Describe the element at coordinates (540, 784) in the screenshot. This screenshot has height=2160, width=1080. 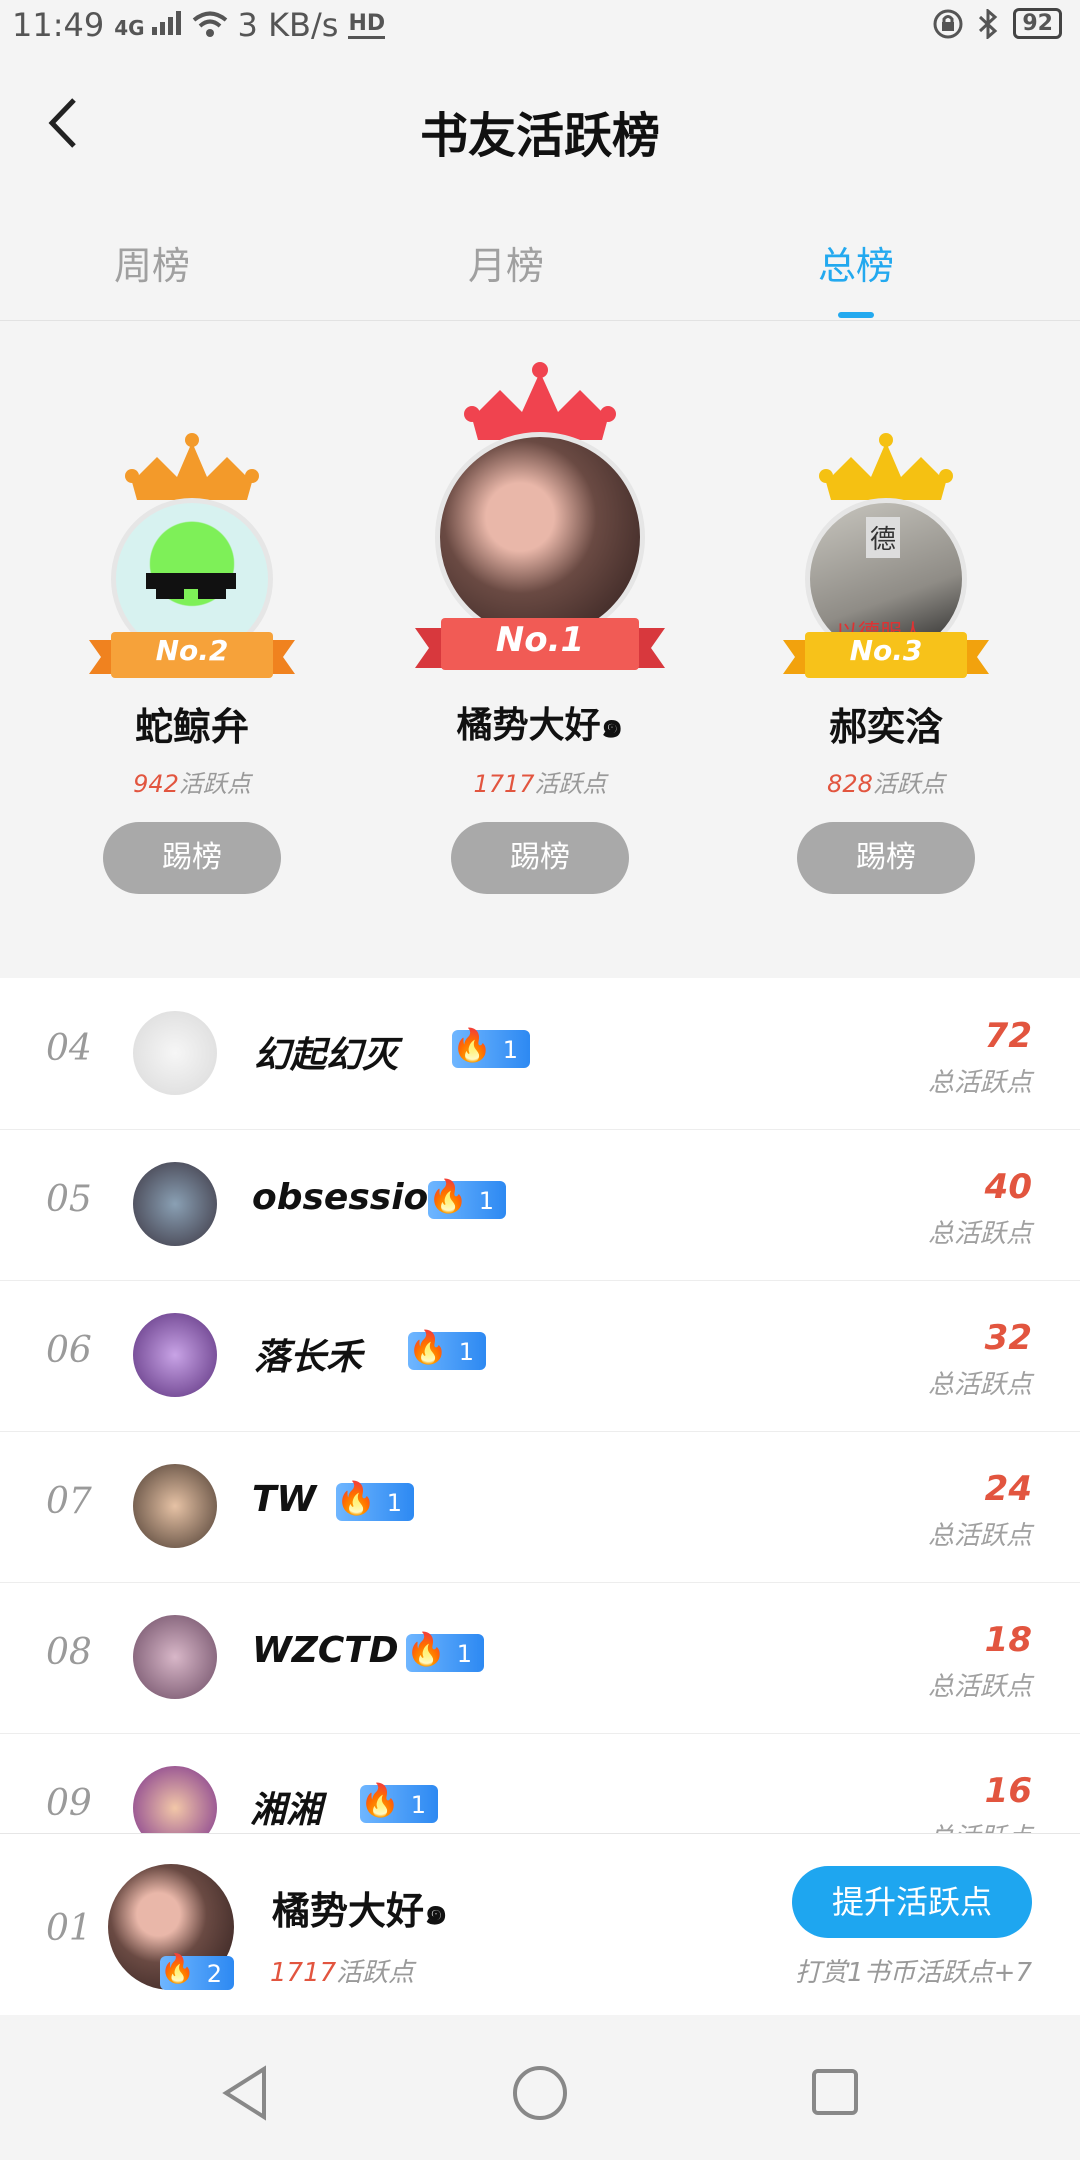
I see `podium-points: 1717活跃点` at that location.